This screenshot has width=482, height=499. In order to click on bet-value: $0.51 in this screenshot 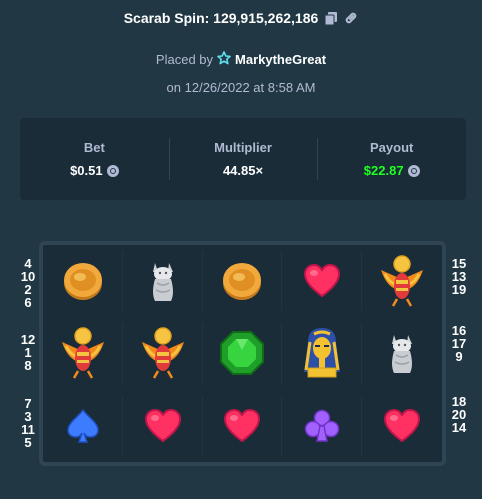, I will do `click(86, 170)`.